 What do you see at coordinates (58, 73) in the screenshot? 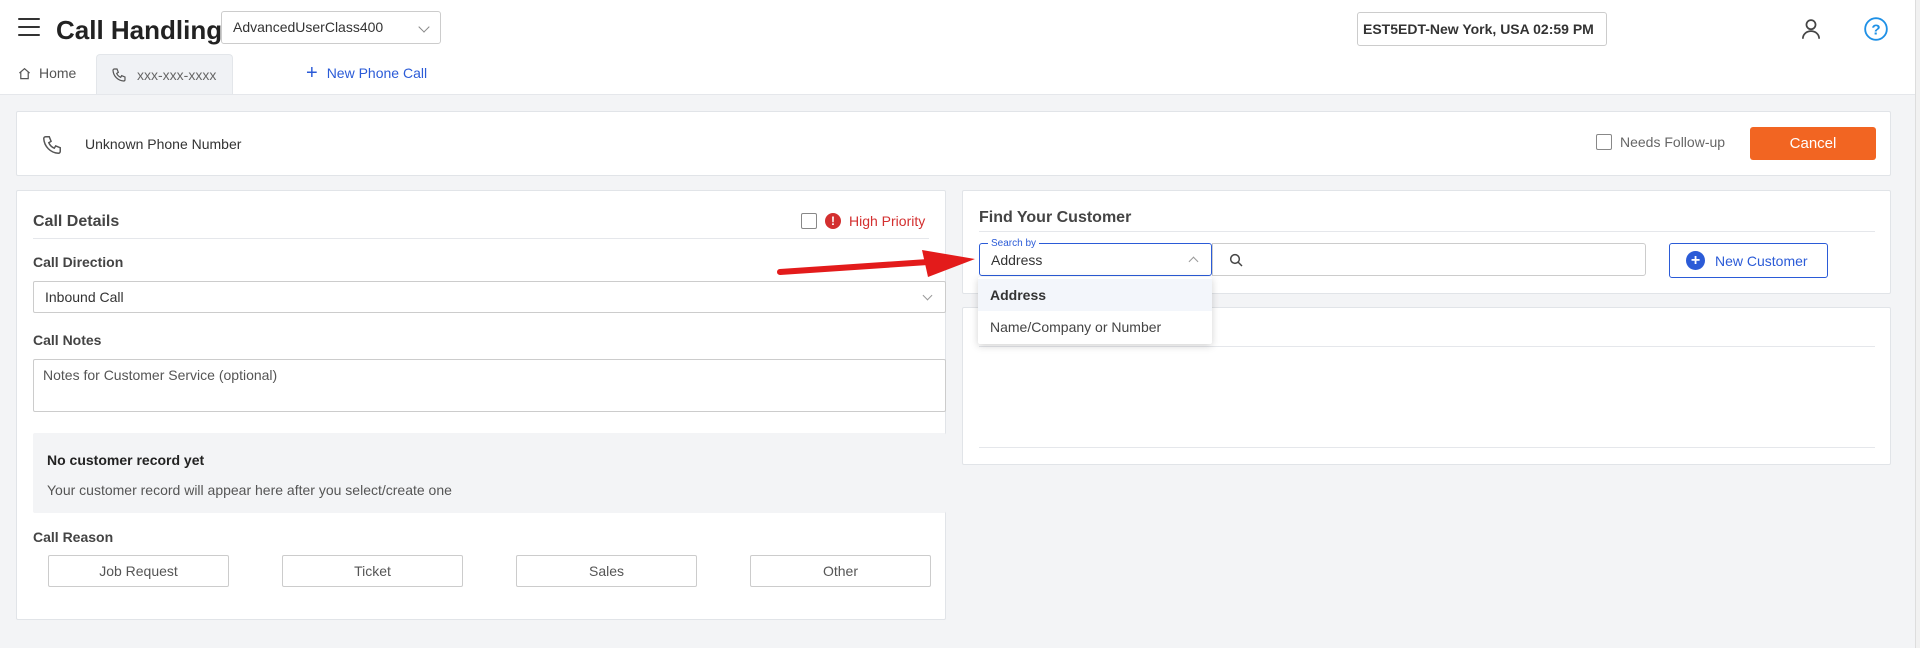
I see `tab-home-label: Home` at bounding box center [58, 73].